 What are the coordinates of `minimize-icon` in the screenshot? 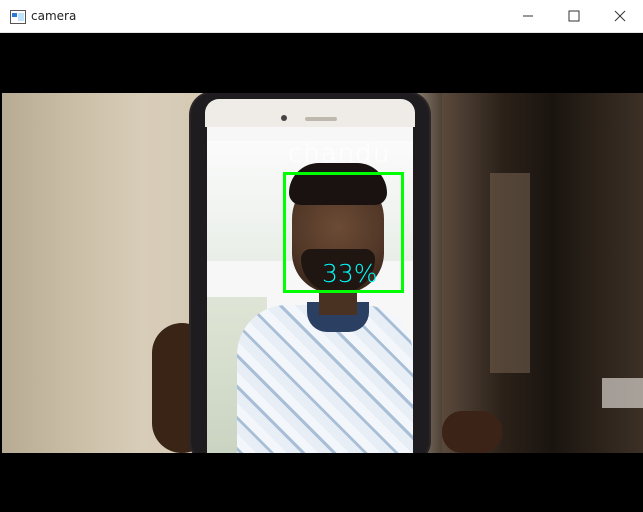 It's located at (528, 16).